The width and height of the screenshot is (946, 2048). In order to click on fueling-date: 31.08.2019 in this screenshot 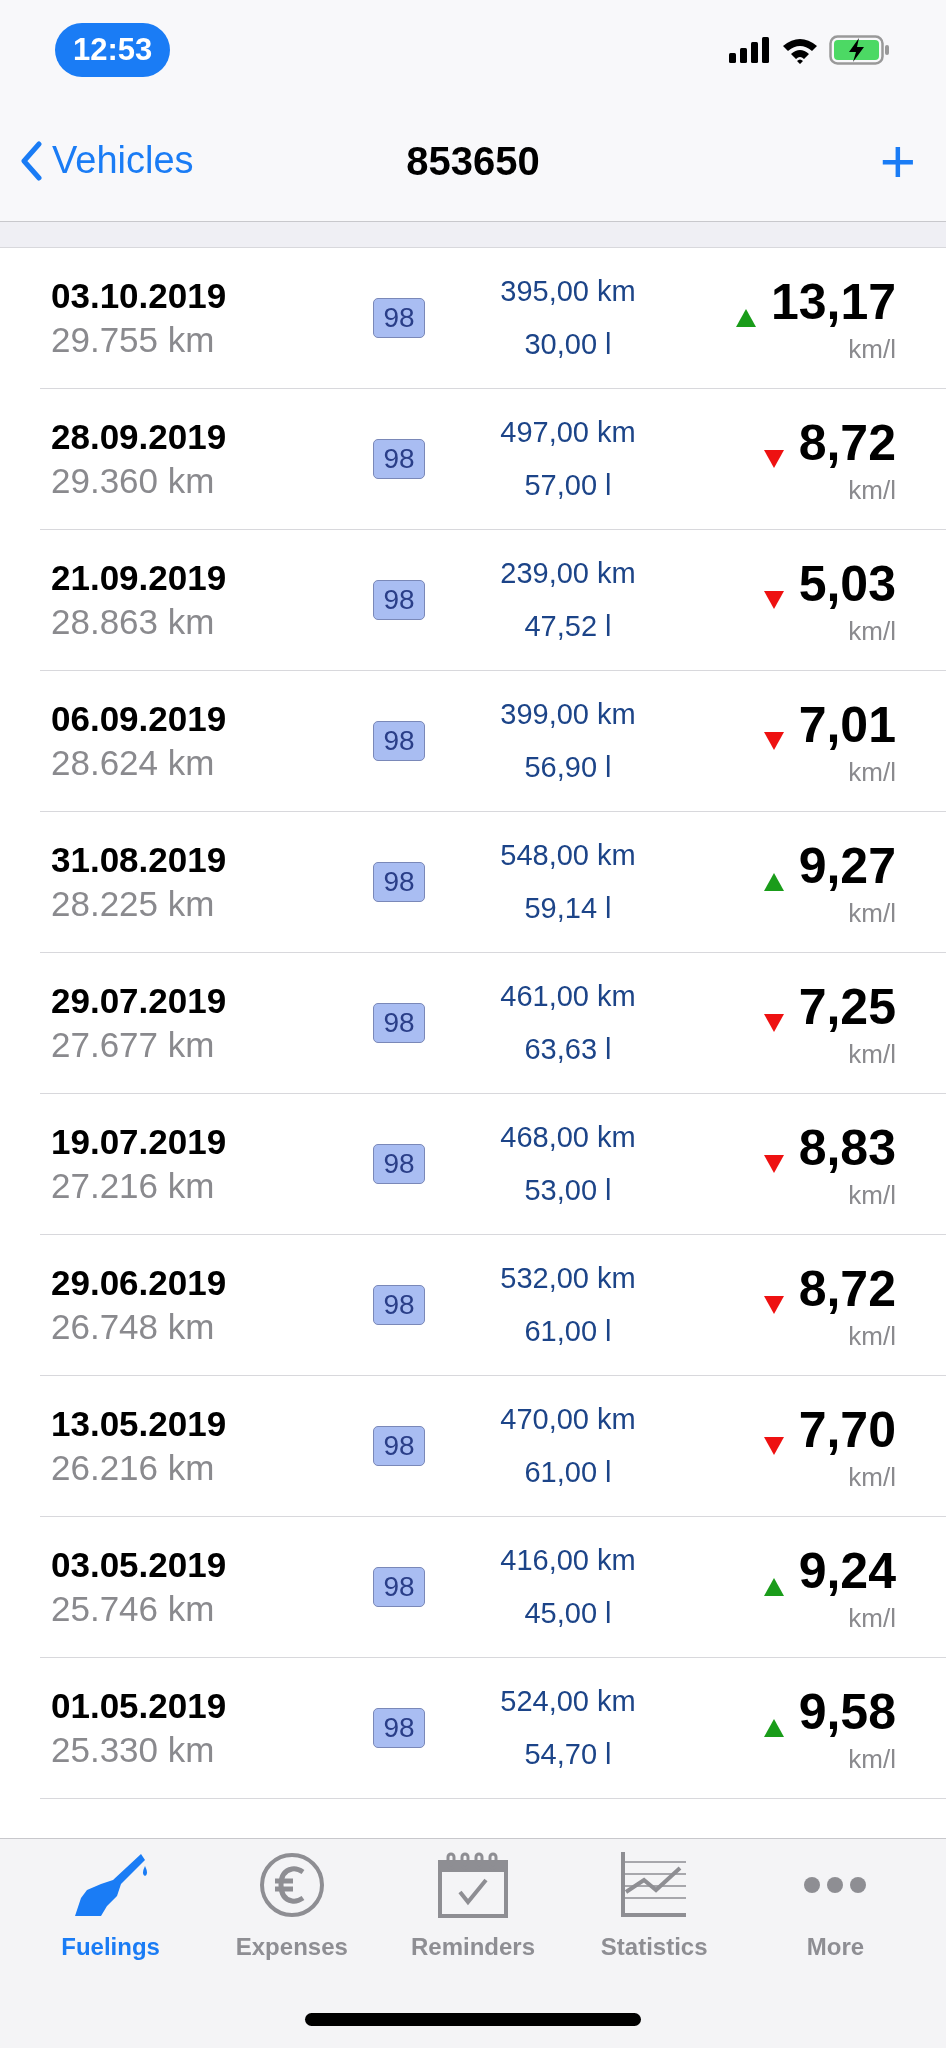, I will do `click(139, 860)`.